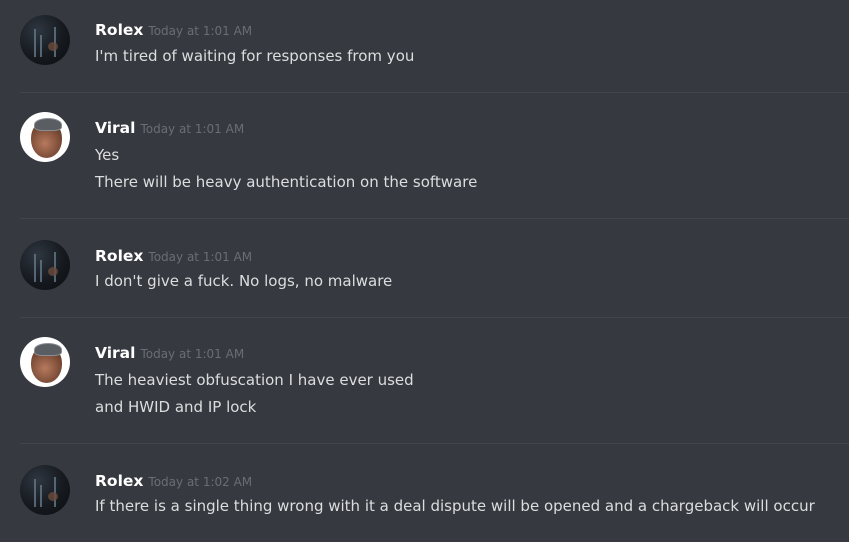 Image resolution: width=849 pixels, height=542 pixels. I want to click on message-text: and HWID and IP lock, so click(176, 407).